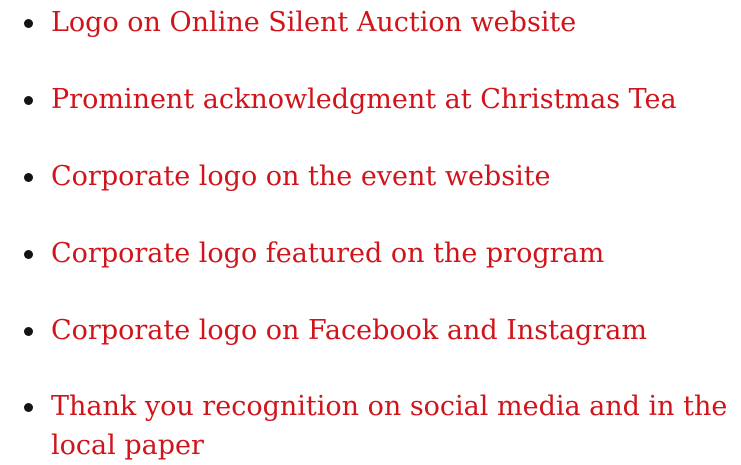 This screenshot has width=741, height=465. I want to click on benefit-text: Corporate logo on the event website, so click(301, 176).